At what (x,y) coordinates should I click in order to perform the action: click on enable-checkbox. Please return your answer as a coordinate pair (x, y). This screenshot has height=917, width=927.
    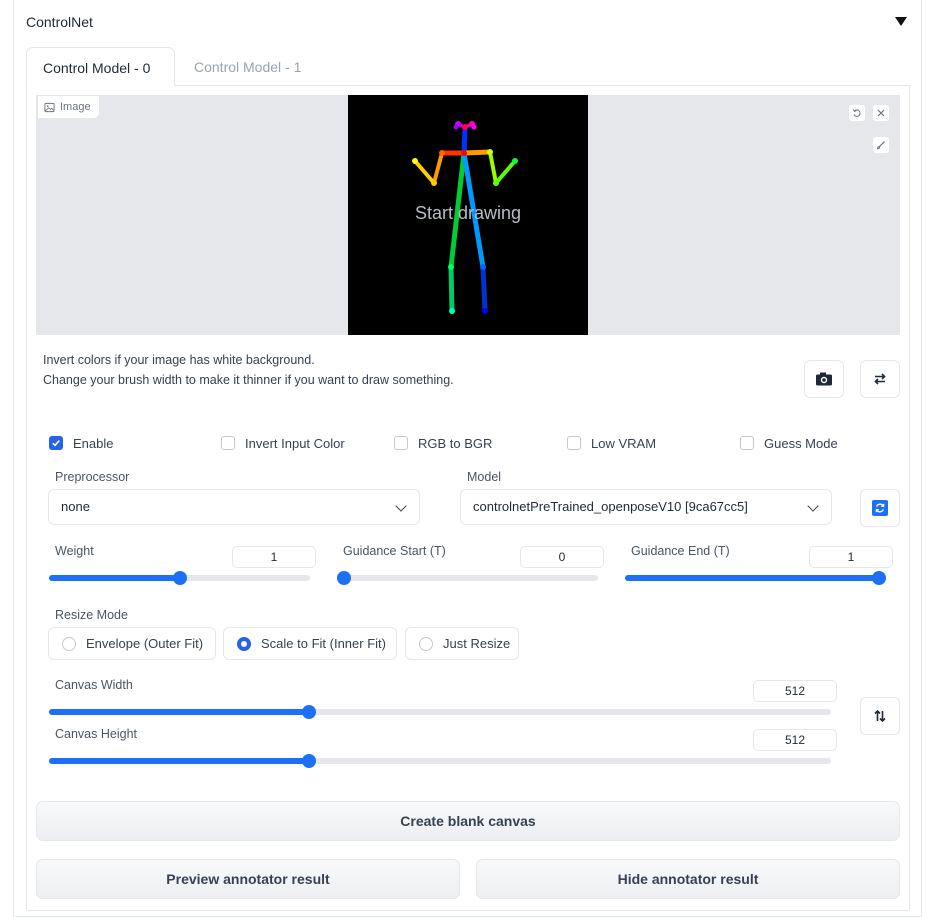
    Looking at the image, I should click on (56, 443).